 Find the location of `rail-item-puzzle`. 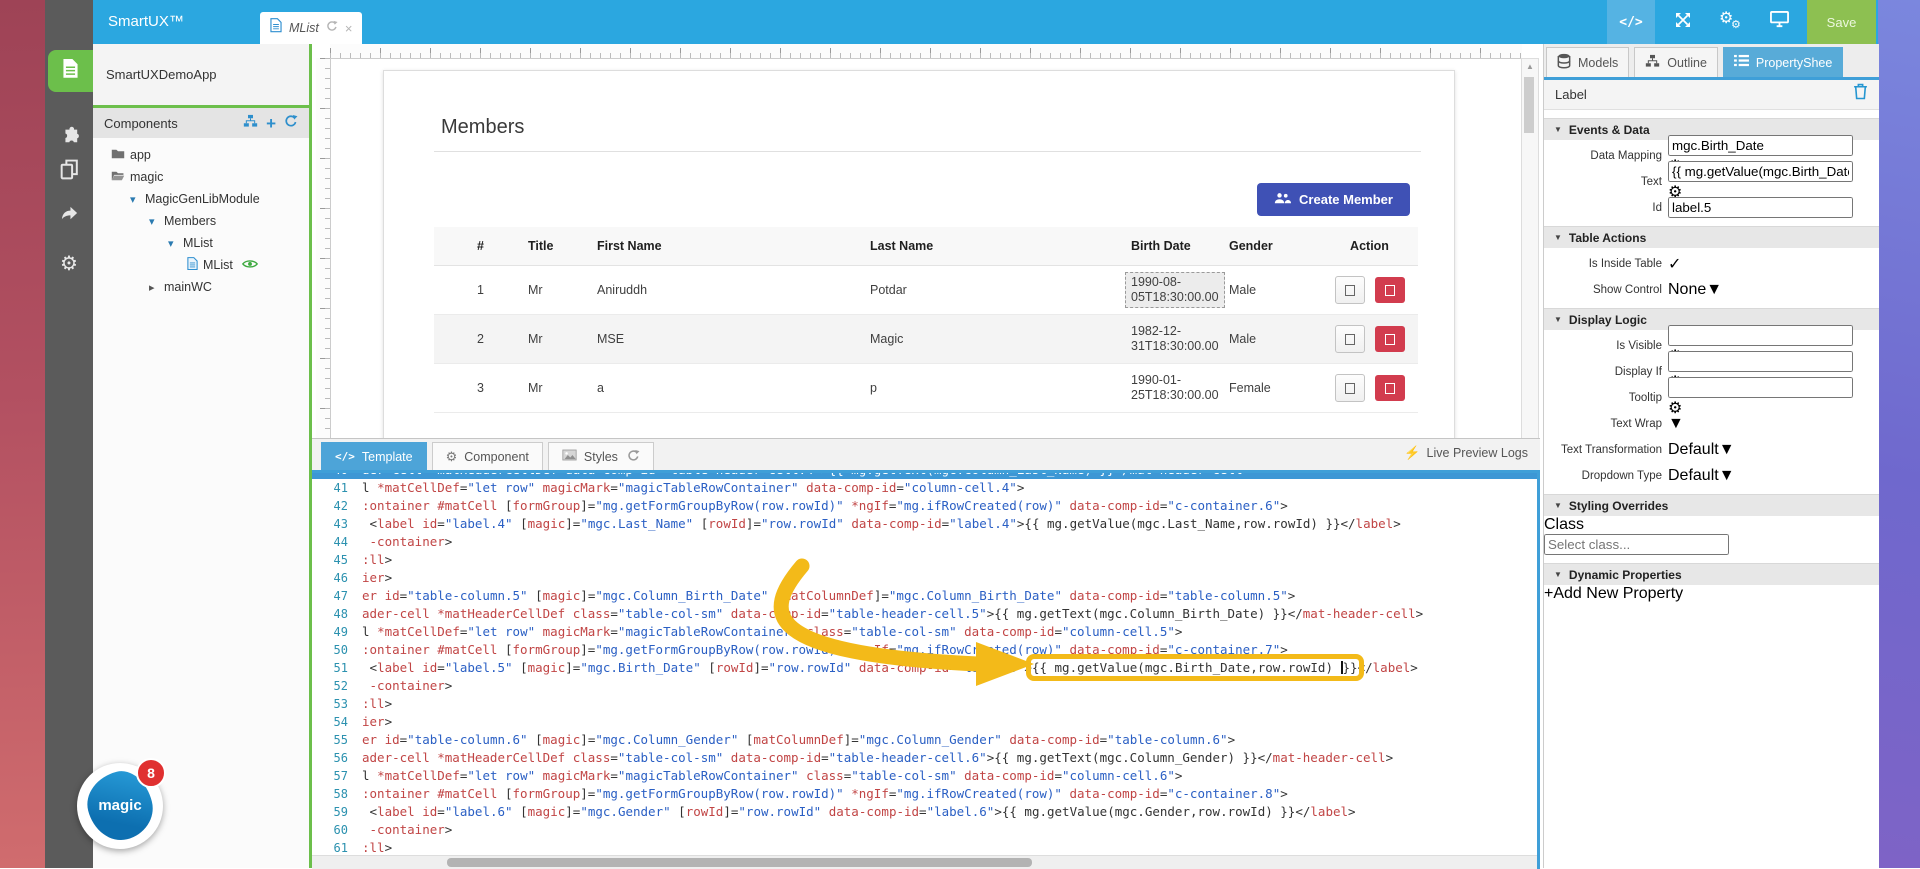

rail-item-puzzle is located at coordinates (69, 137).